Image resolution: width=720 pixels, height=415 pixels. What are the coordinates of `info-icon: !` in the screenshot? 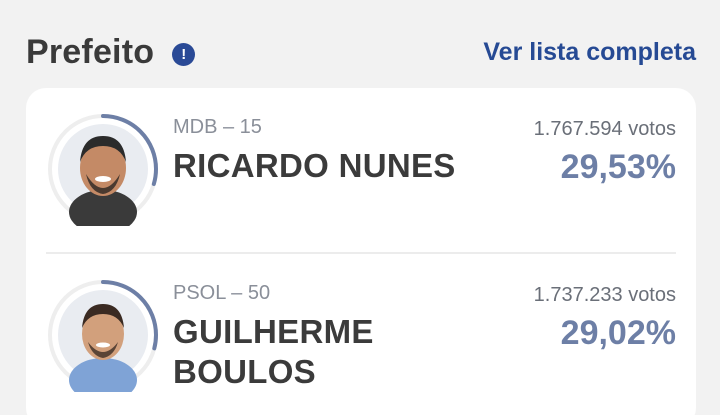 It's located at (184, 54).